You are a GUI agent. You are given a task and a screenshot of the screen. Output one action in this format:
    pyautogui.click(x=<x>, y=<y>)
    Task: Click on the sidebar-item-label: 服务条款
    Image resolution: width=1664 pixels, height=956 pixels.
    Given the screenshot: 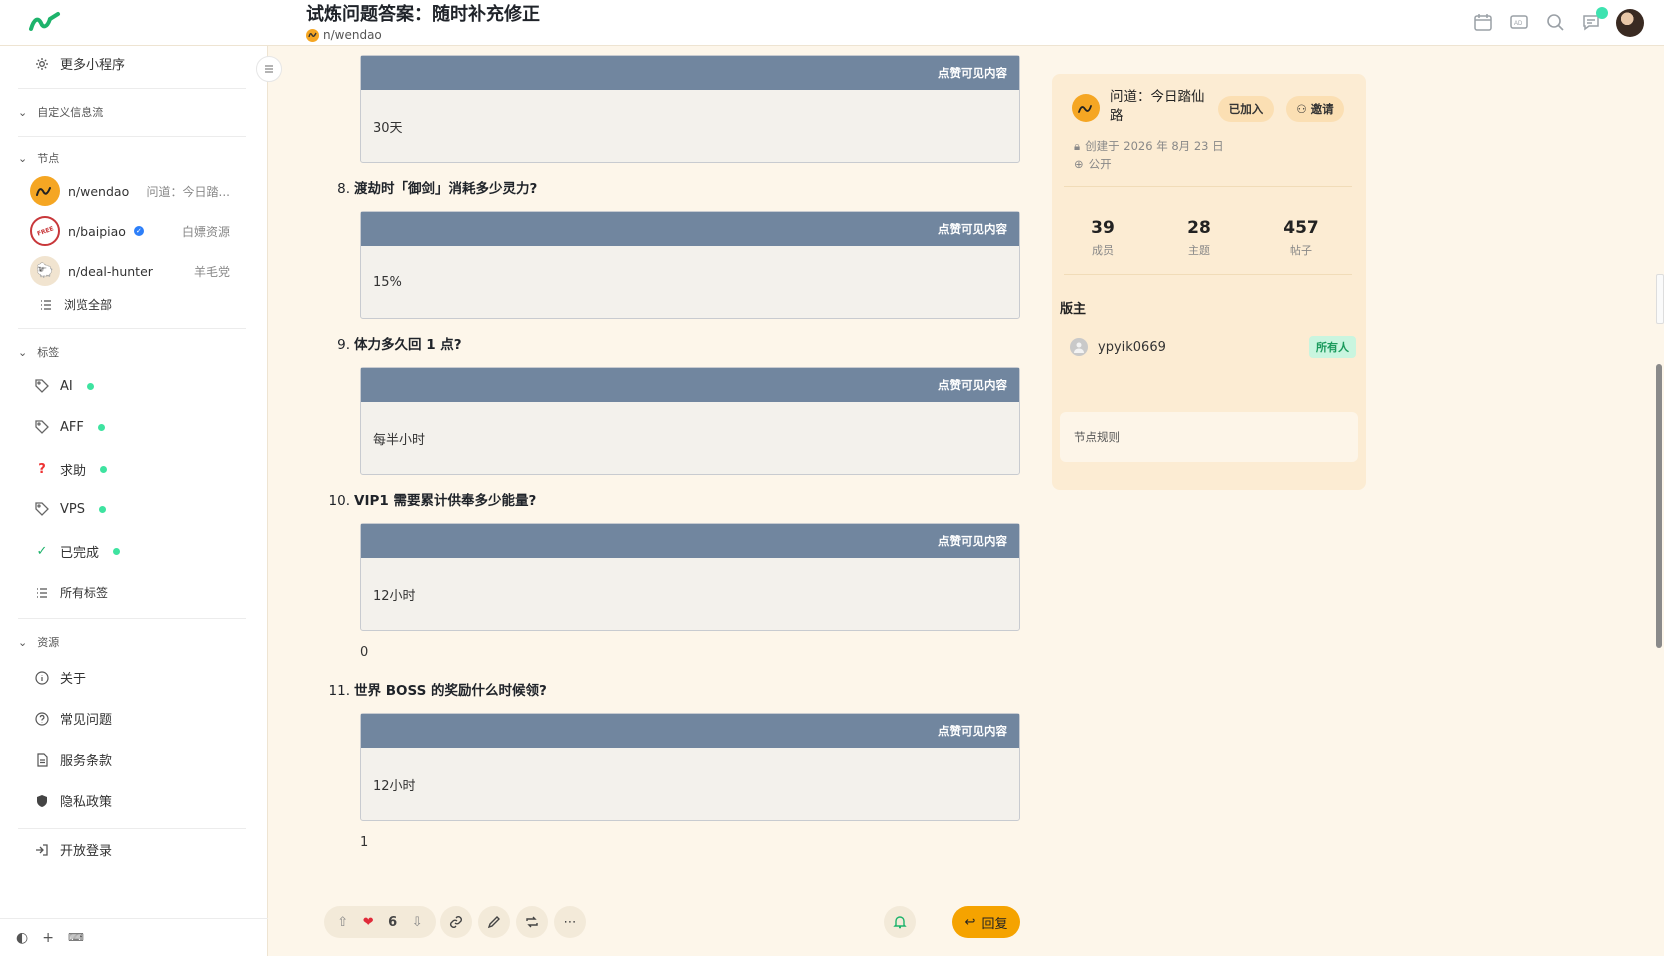 What is the action you would take?
    pyautogui.click(x=86, y=761)
    